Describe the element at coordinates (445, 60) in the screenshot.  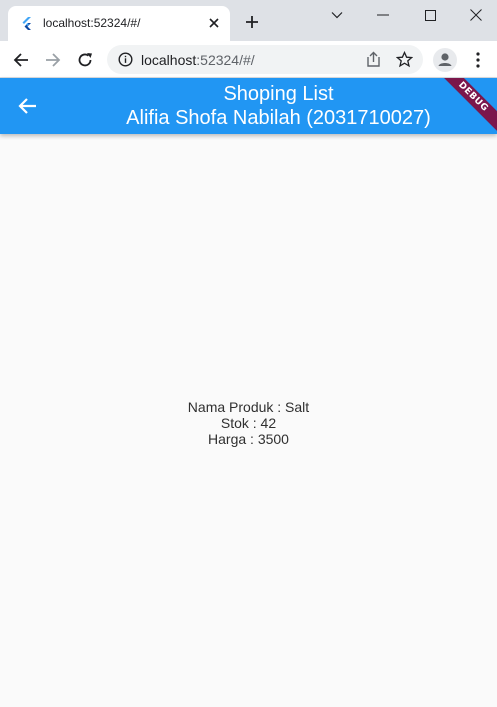
I see `profile-icon` at that location.